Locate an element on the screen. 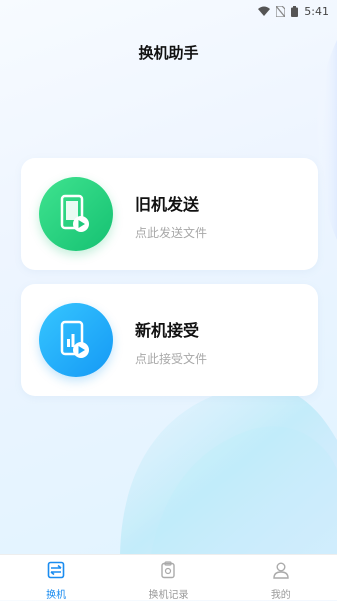  tab-transfer: 换机 is located at coordinates (56, 578).